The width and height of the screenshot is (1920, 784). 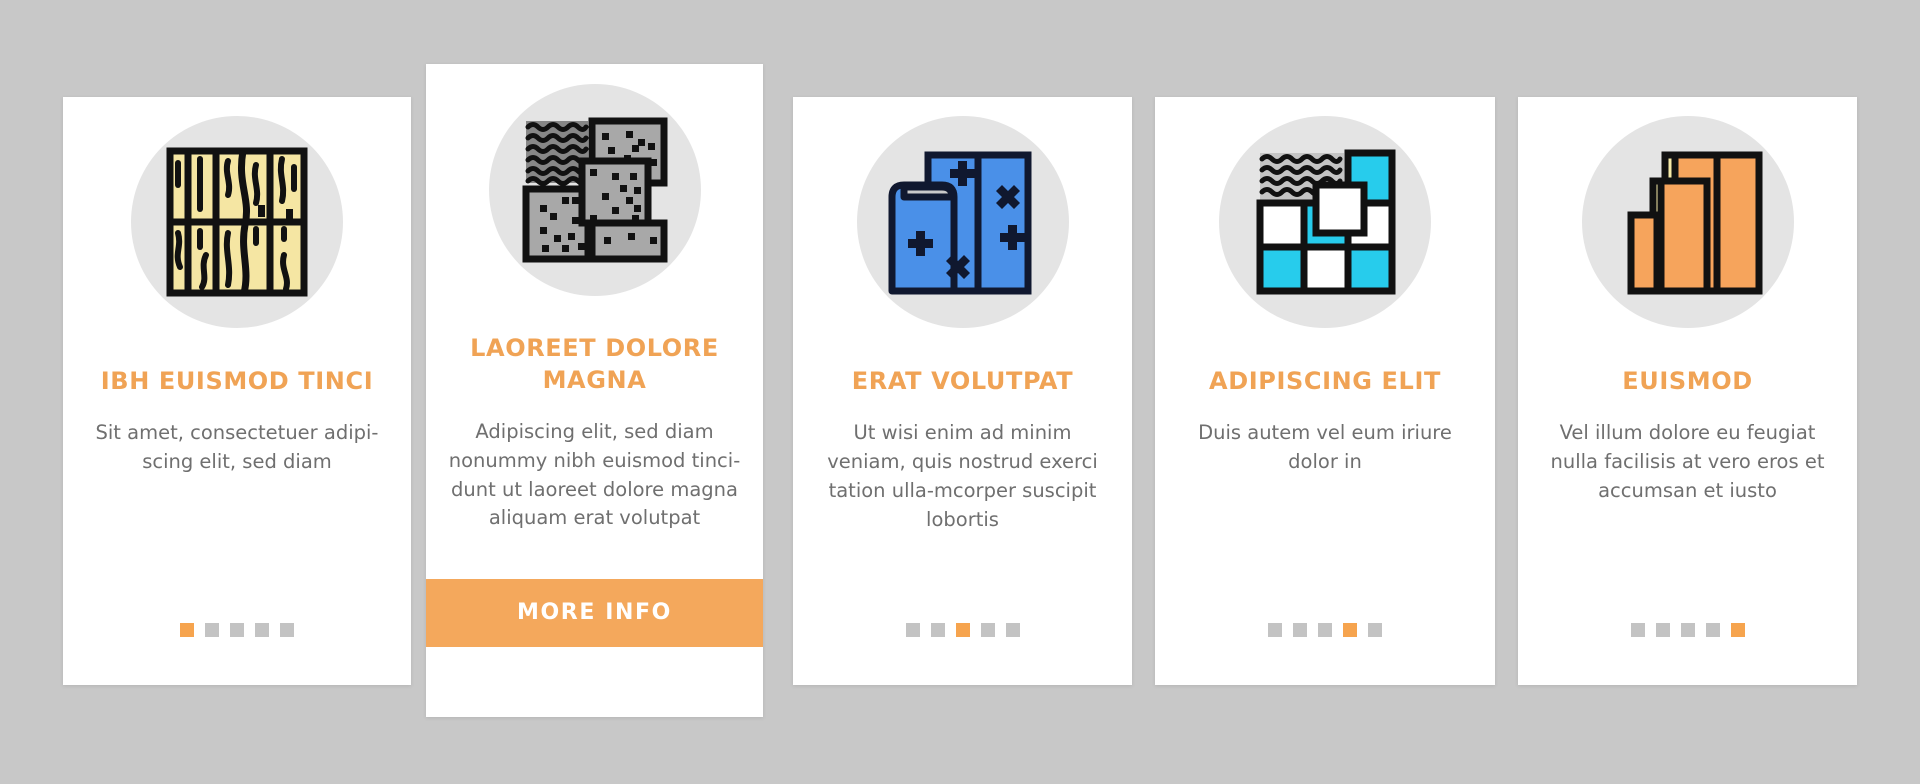 What do you see at coordinates (1325, 447) in the screenshot?
I see `card-body-text: Duis autem vel eum iriure dolor in` at bounding box center [1325, 447].